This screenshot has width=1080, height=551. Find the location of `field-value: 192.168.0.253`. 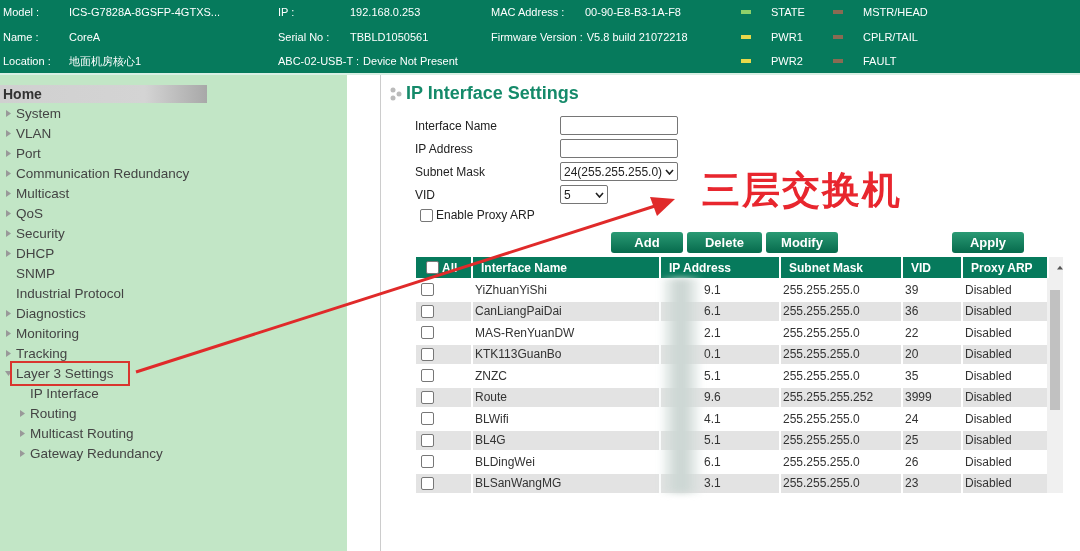

field-value: 192.168.0.253 is located at coordinates (385, 12).